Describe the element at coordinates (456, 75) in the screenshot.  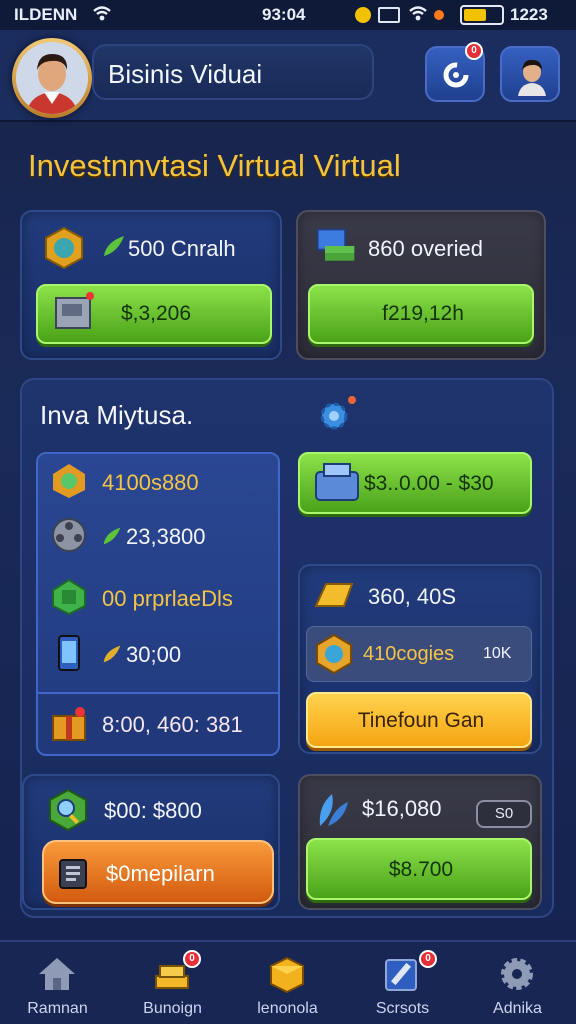
I see `refresh-icon` at that location.